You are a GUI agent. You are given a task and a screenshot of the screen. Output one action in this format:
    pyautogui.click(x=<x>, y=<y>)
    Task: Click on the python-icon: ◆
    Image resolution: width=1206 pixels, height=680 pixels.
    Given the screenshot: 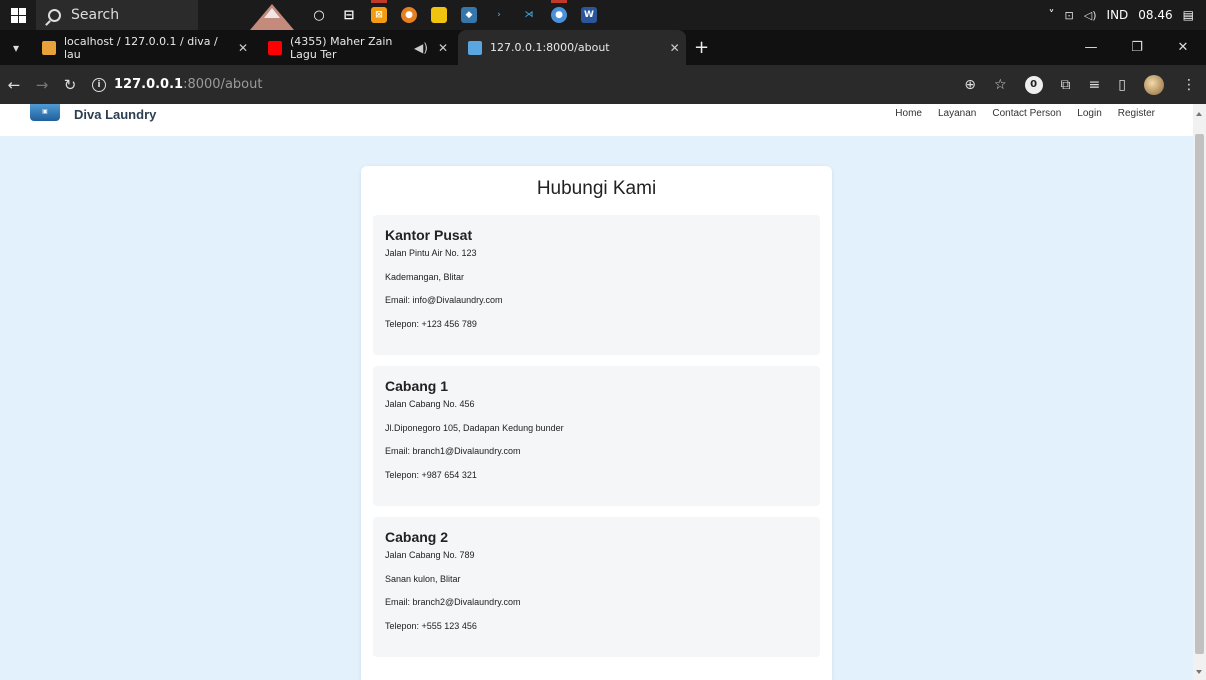 What is the action you would take?
    pyautogui.click(x=469, y=15)
    